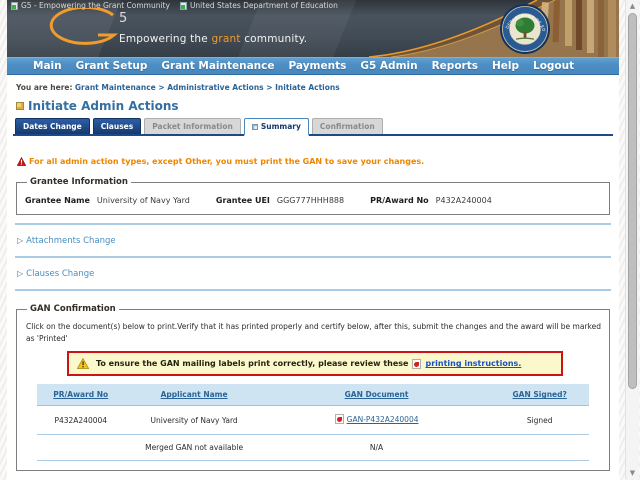 This screenshot has height=480, width=640. I want to click on grantee-name-label: Grantee Name, so click(57, 200).